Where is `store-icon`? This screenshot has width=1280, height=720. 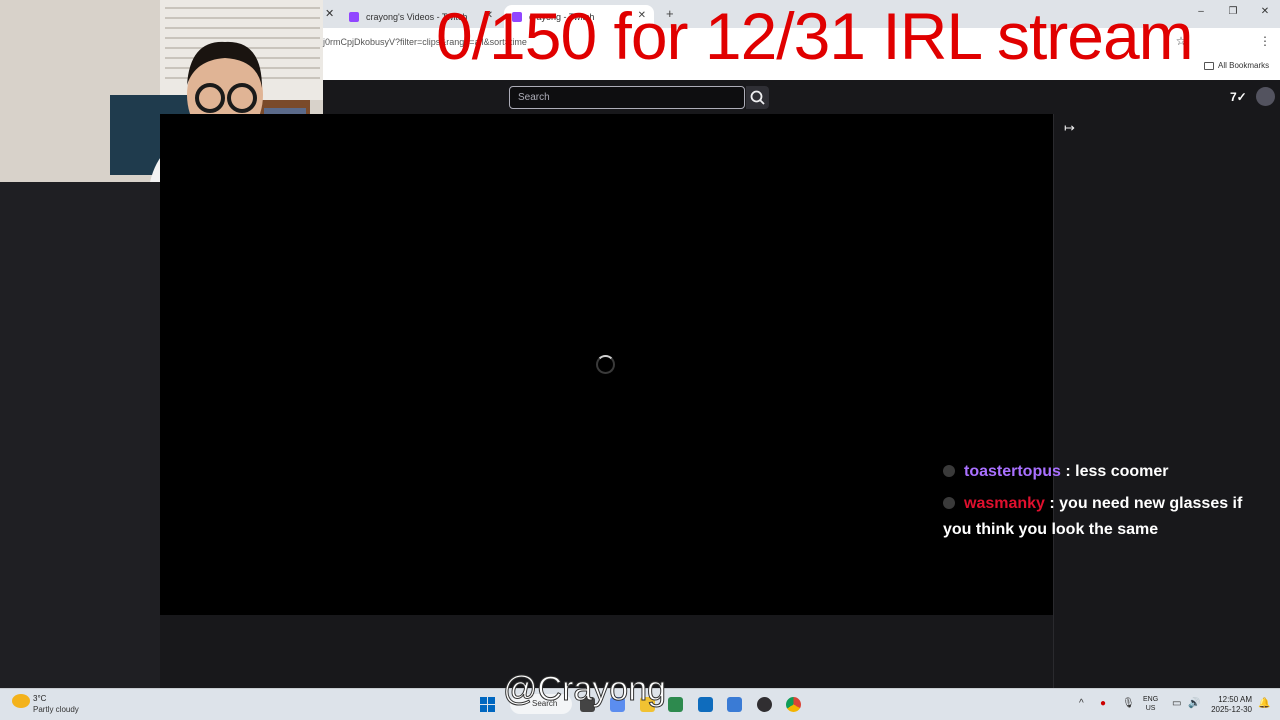 store-icon is located at coordinates (705, 704).